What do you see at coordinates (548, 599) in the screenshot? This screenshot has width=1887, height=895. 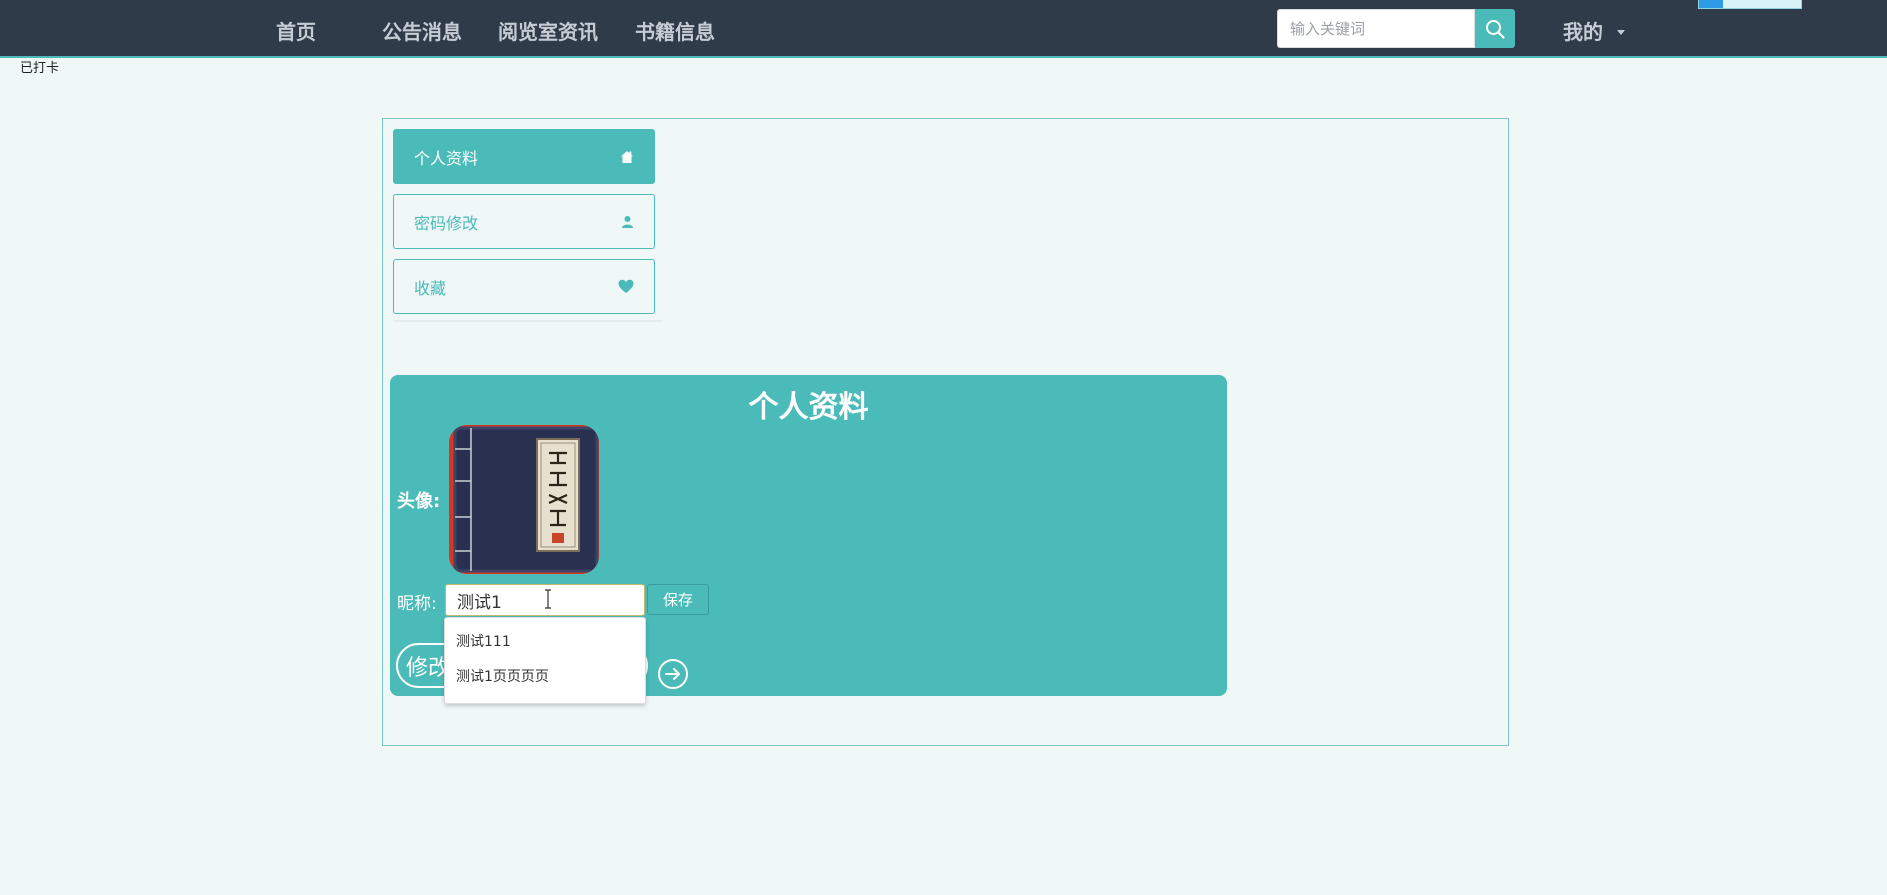 I see `text-cursor-icon` at bounding box center [548, 599].